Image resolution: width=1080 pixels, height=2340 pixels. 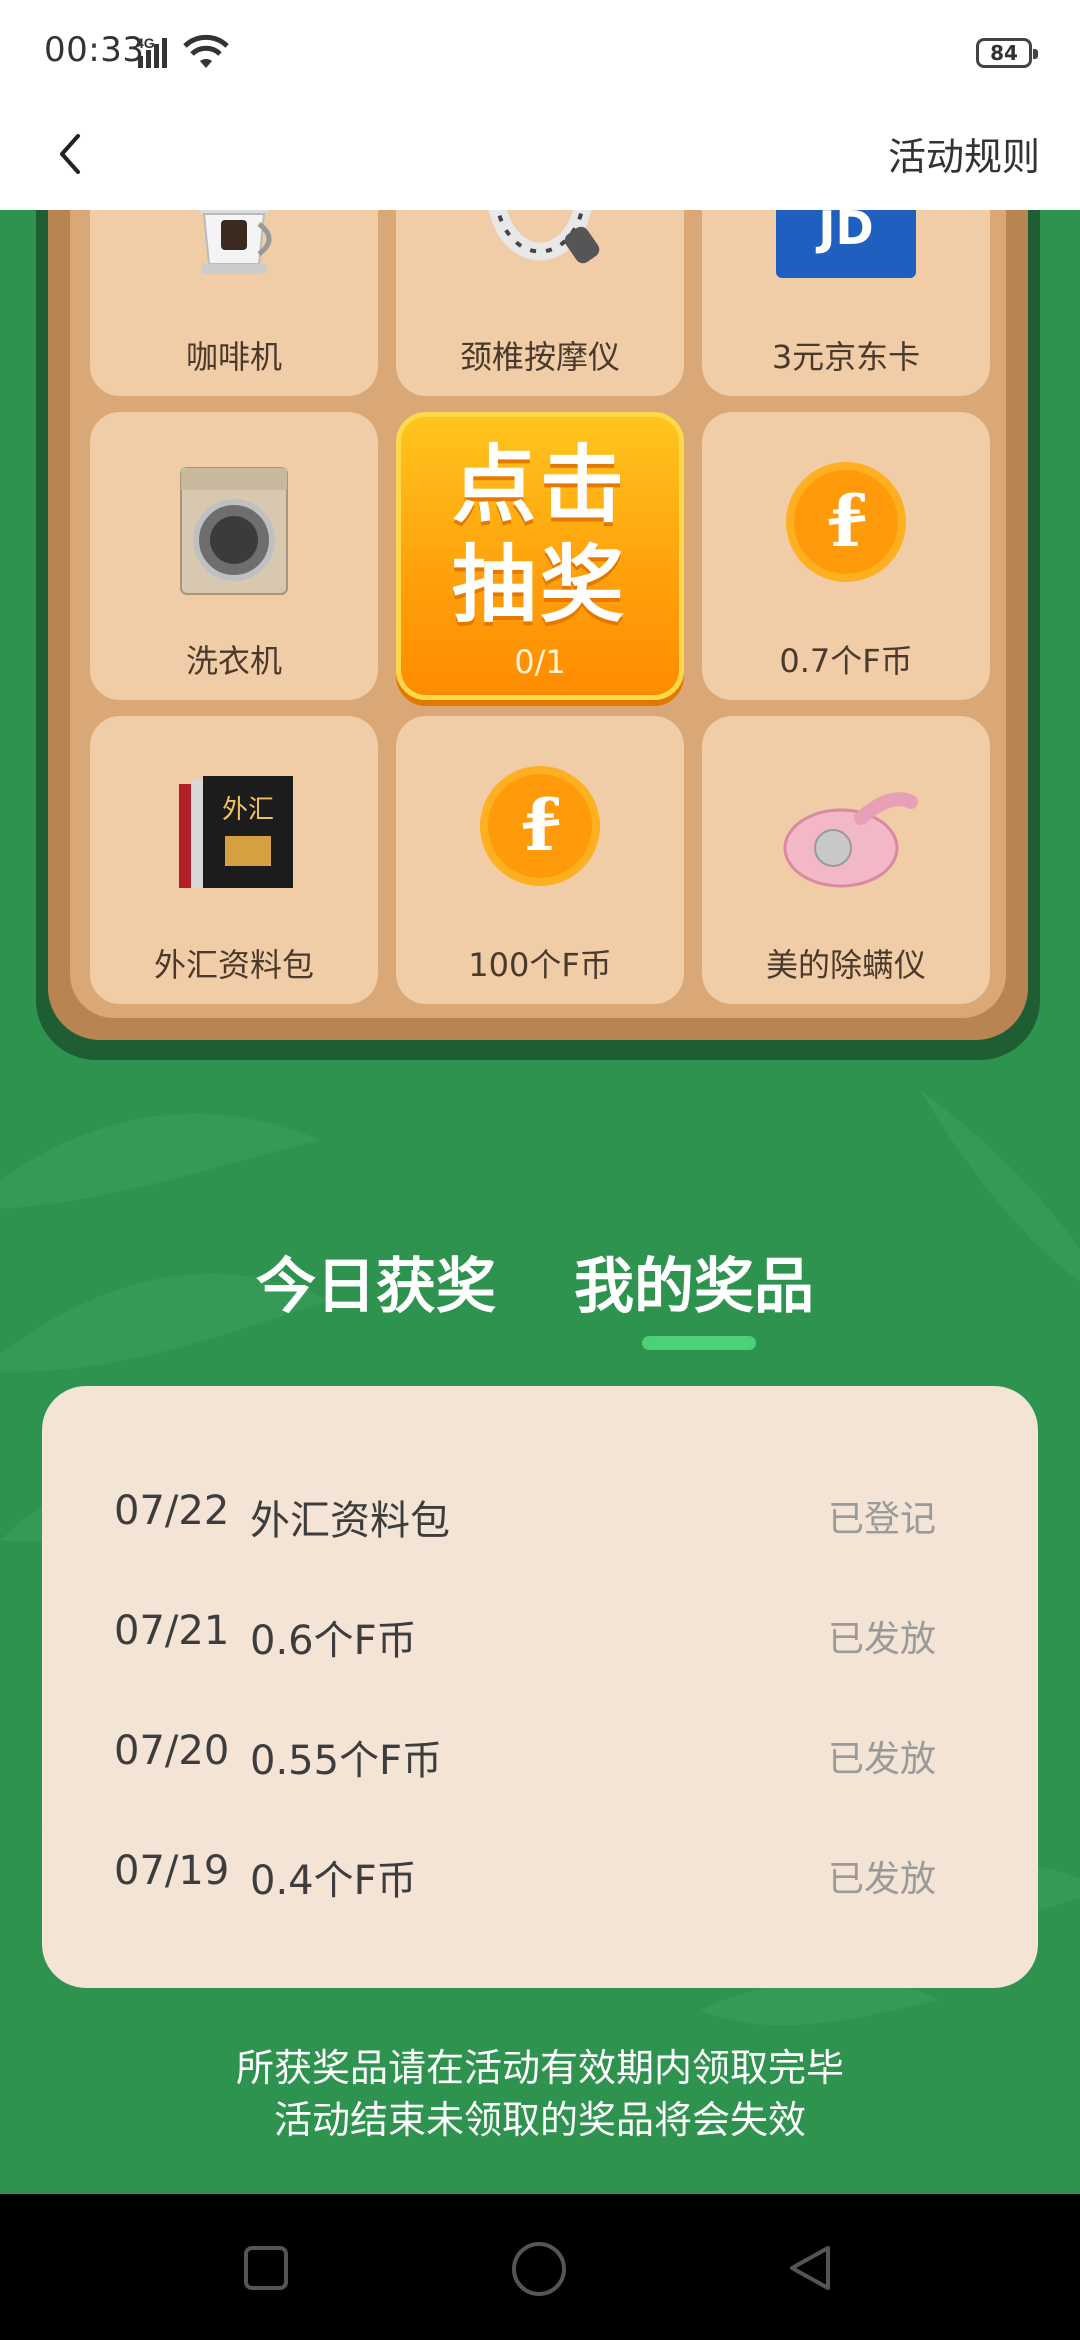 I want to click on prize-expiry-note: 所获奖品请在活动有效期内领取完毕 活动结束未领取的奖品将会失效, so click(x=540, y=2094).